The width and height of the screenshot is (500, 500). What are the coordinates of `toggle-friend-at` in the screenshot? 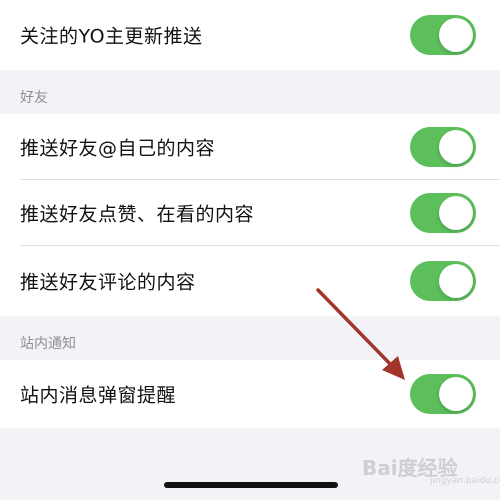 It's located at (443, 147).